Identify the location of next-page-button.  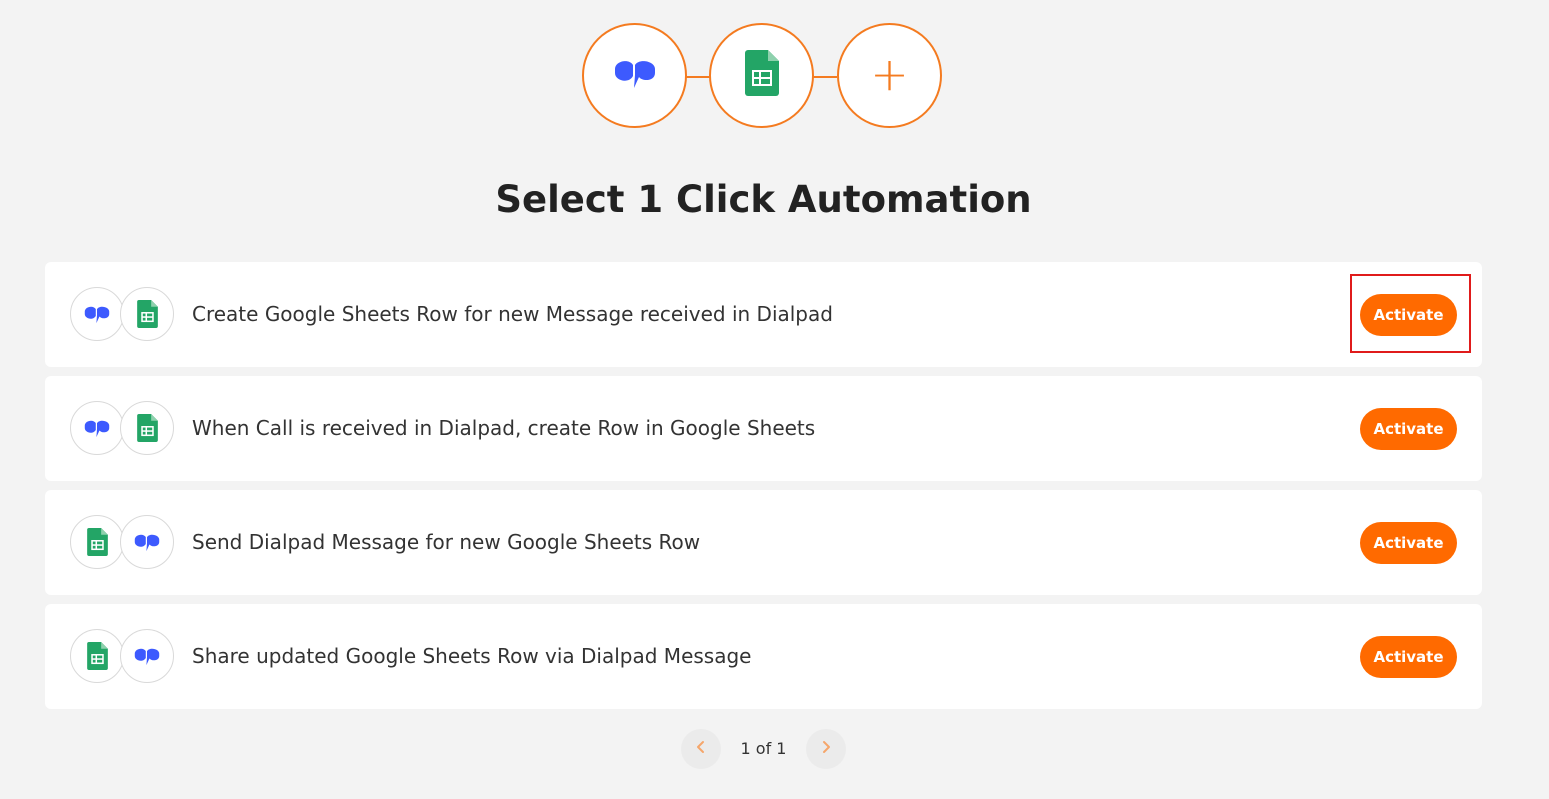
(826, 749).